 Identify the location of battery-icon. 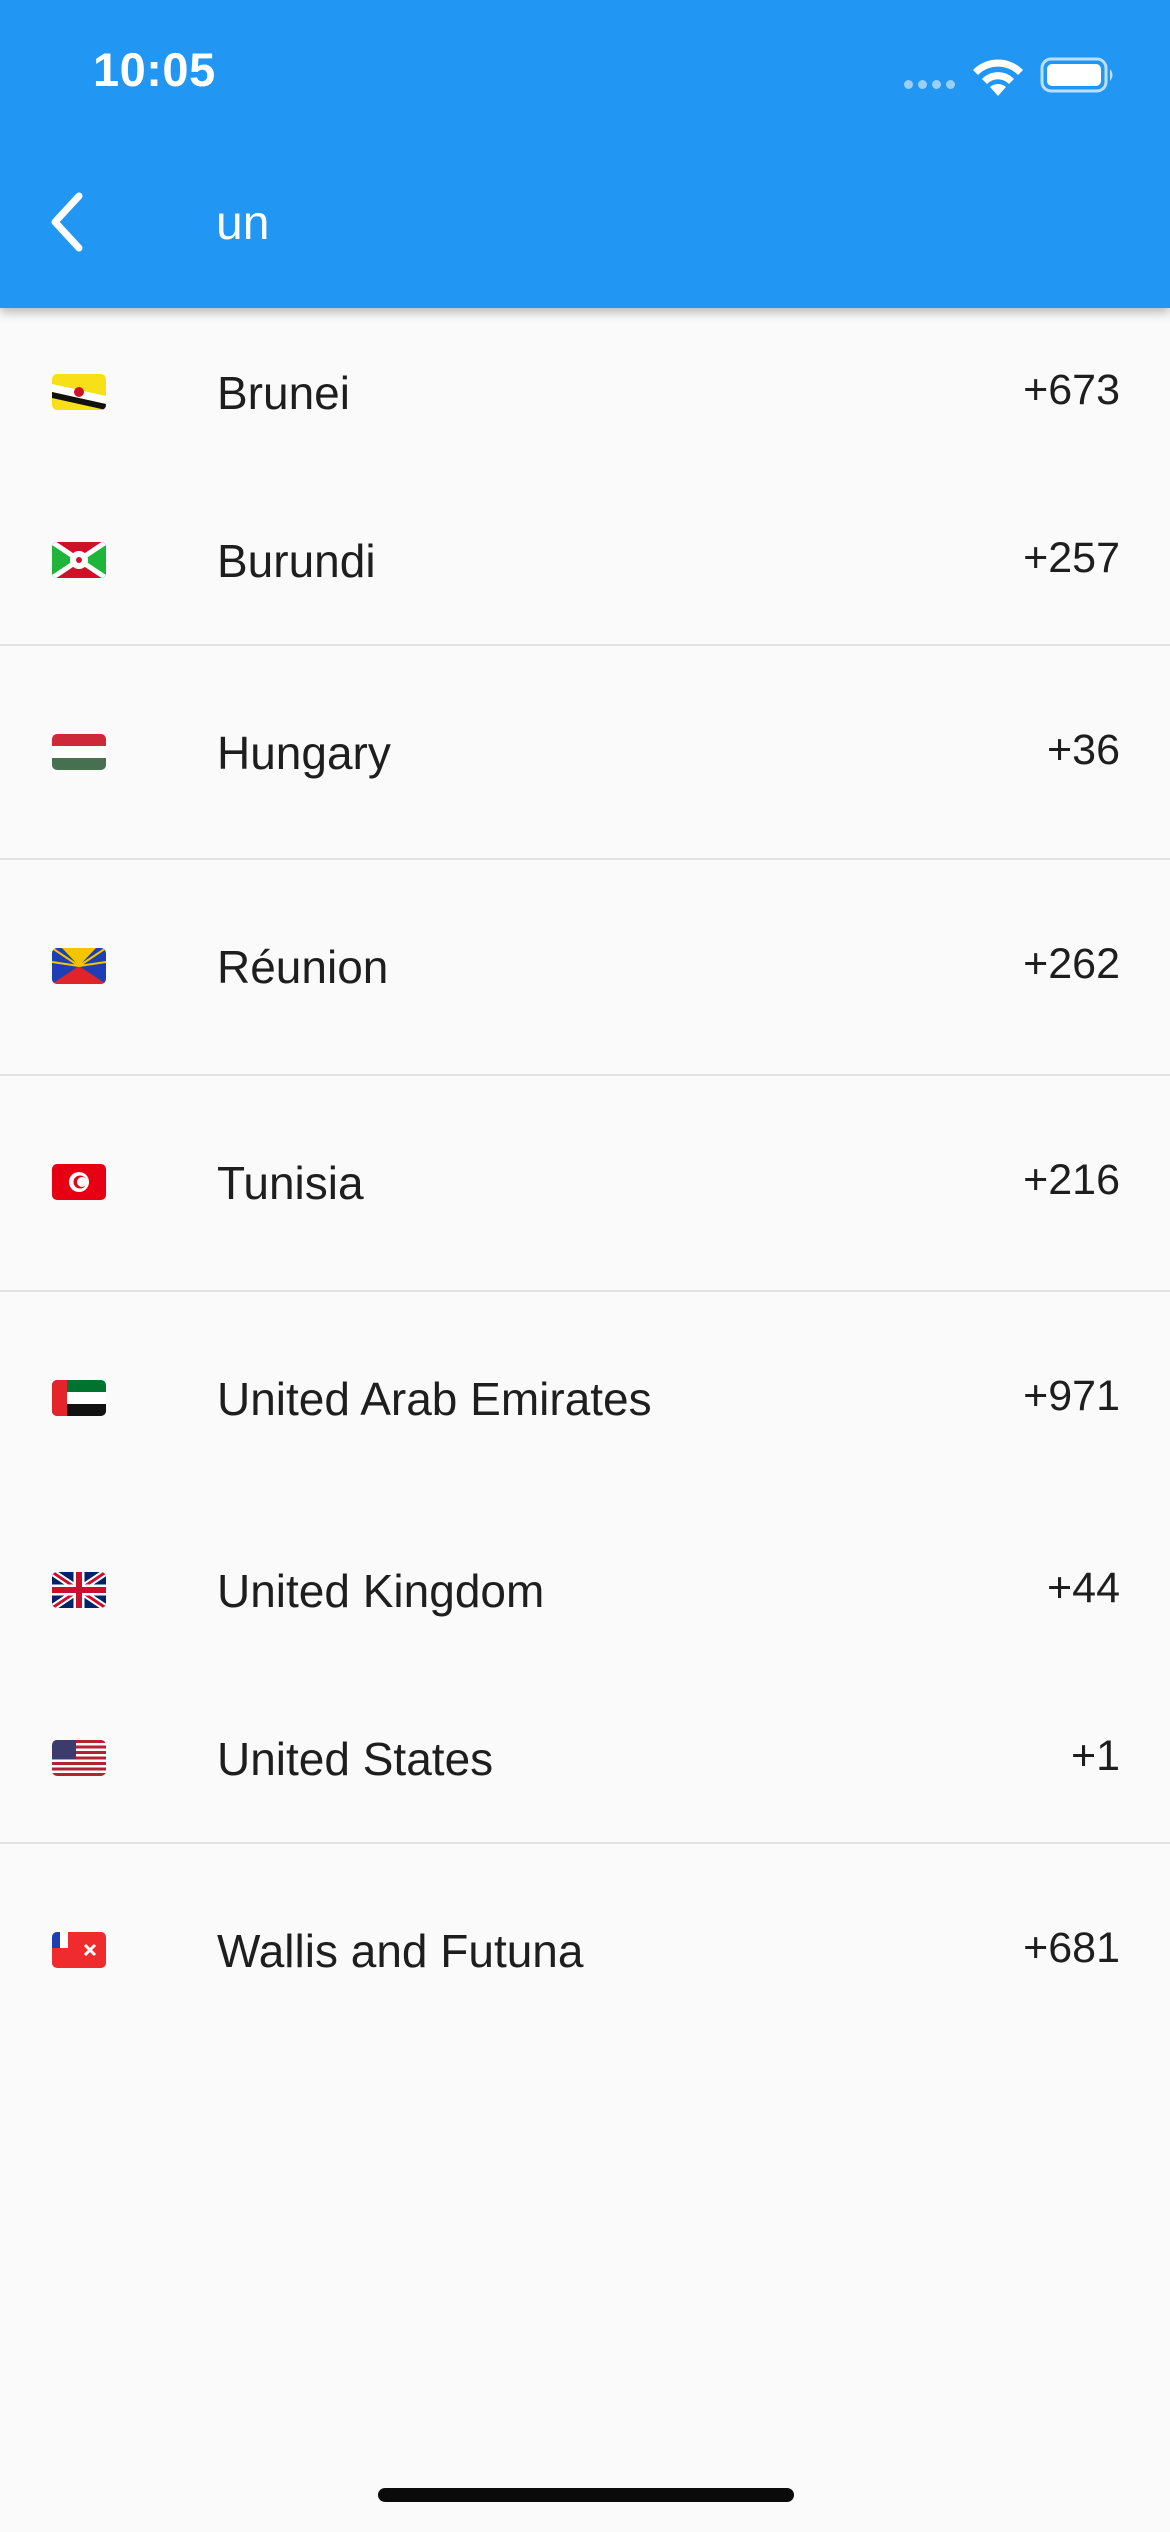
(1076, 75).